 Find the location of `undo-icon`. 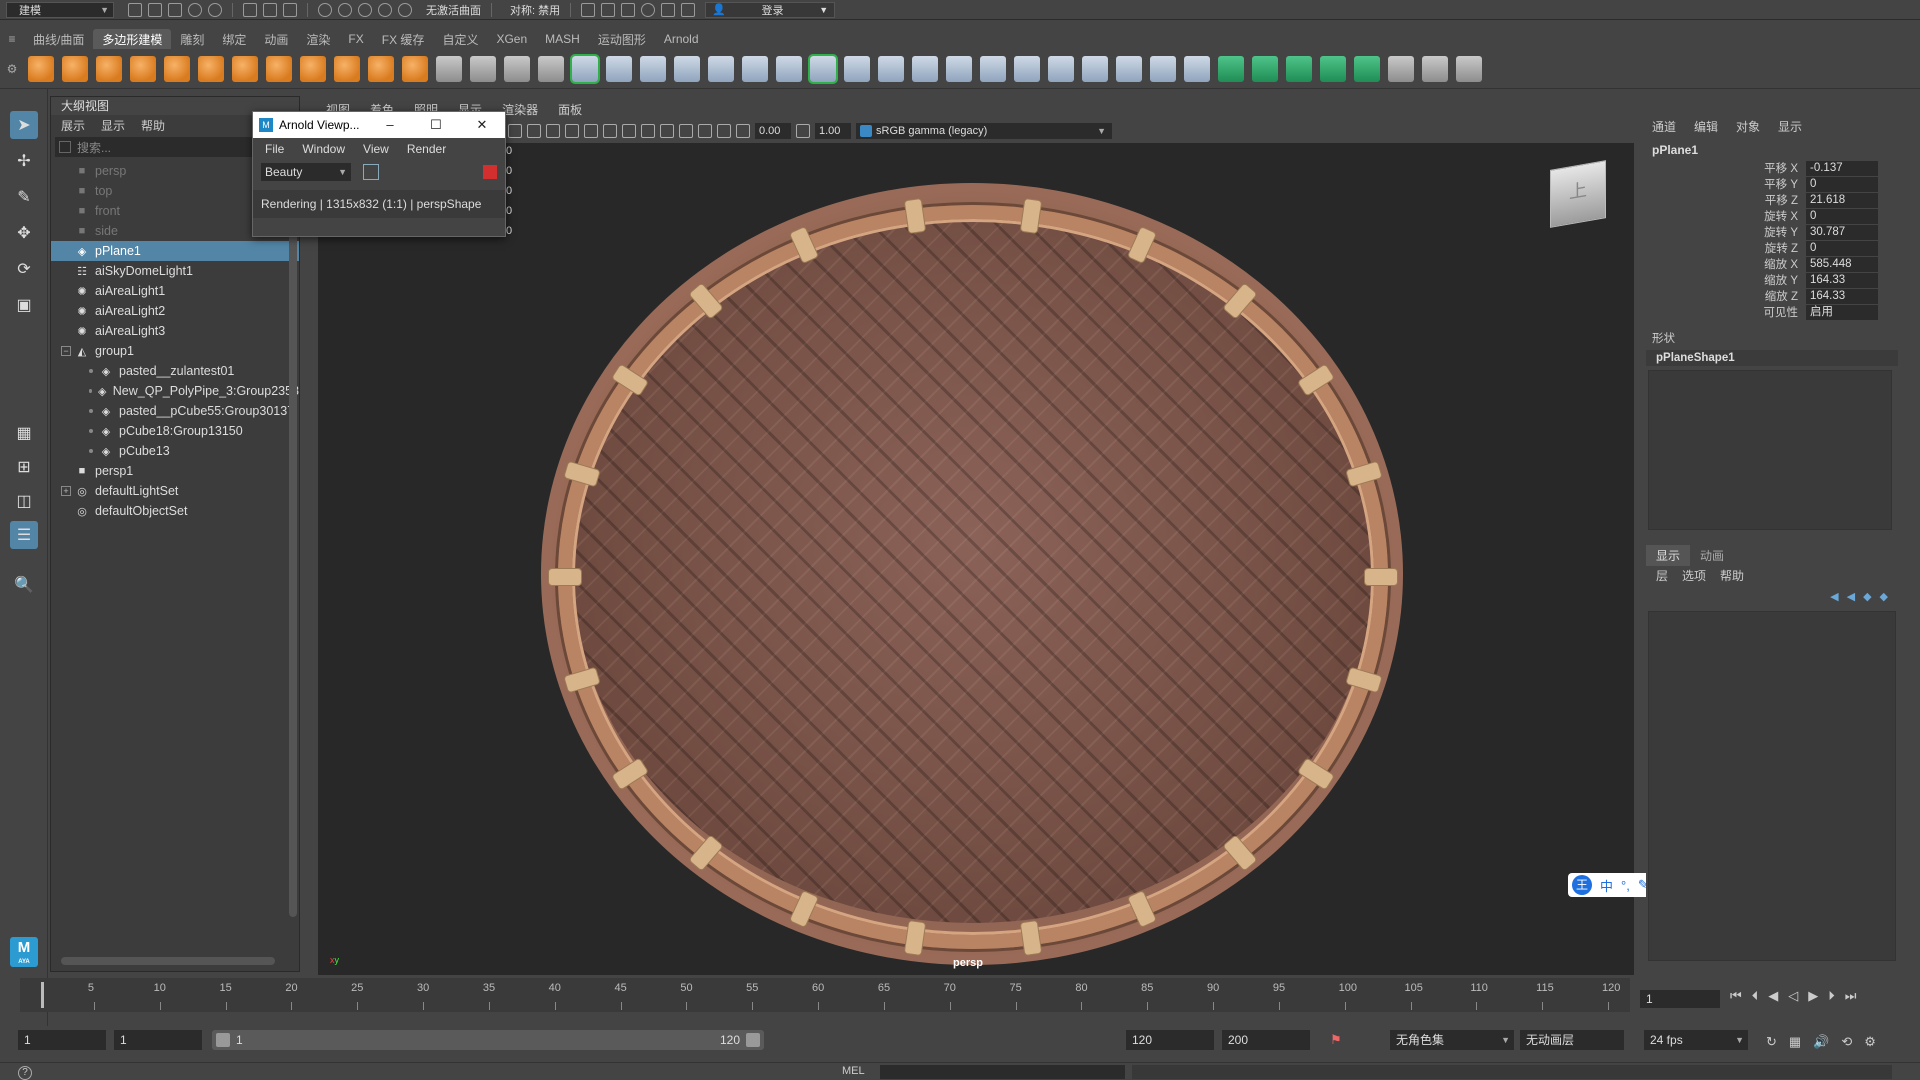

undo-icon is located at coordinates (195, 9).